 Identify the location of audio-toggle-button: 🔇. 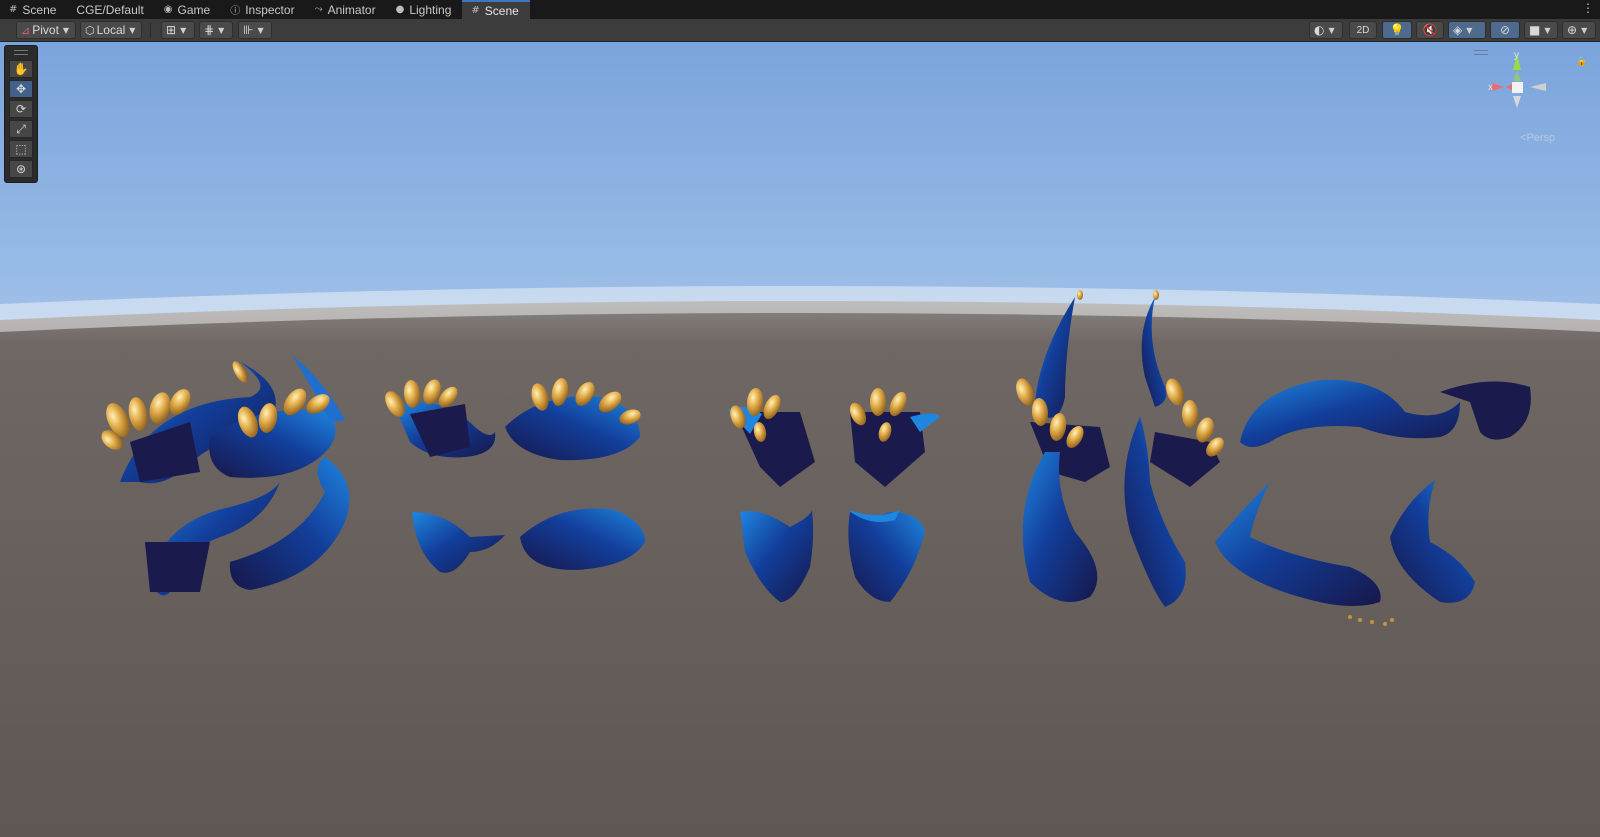
(1430, 30).